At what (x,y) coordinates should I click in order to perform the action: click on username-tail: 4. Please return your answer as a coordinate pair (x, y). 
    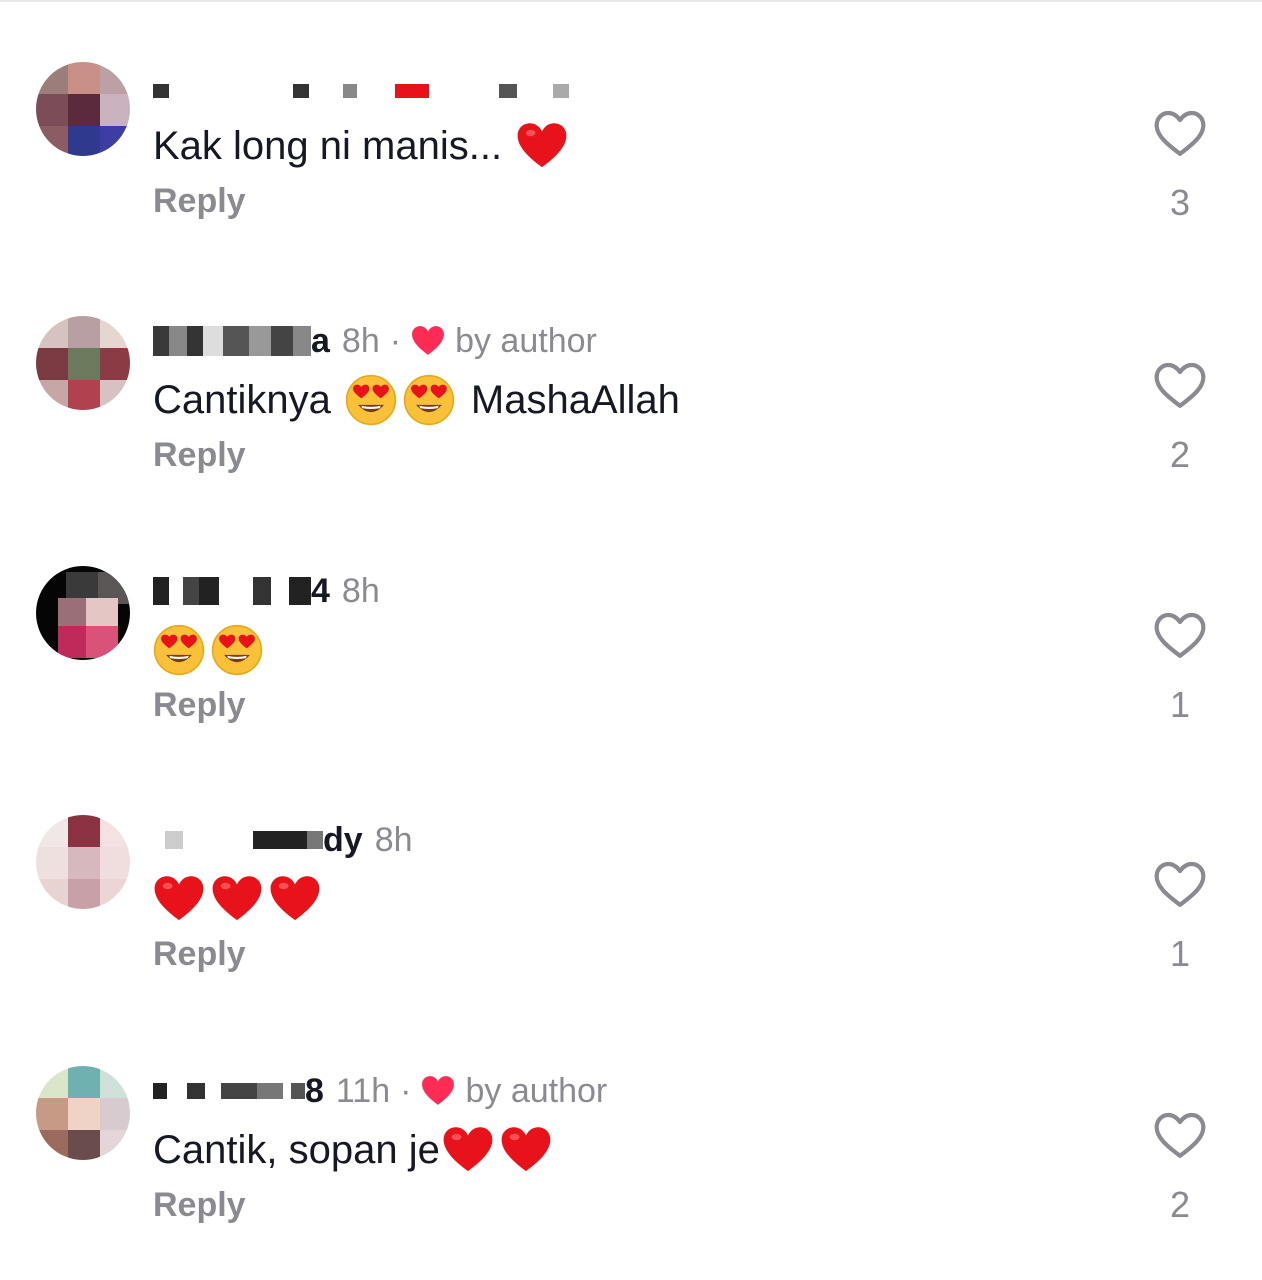
    Looking at the image, I should click on (320, 591).